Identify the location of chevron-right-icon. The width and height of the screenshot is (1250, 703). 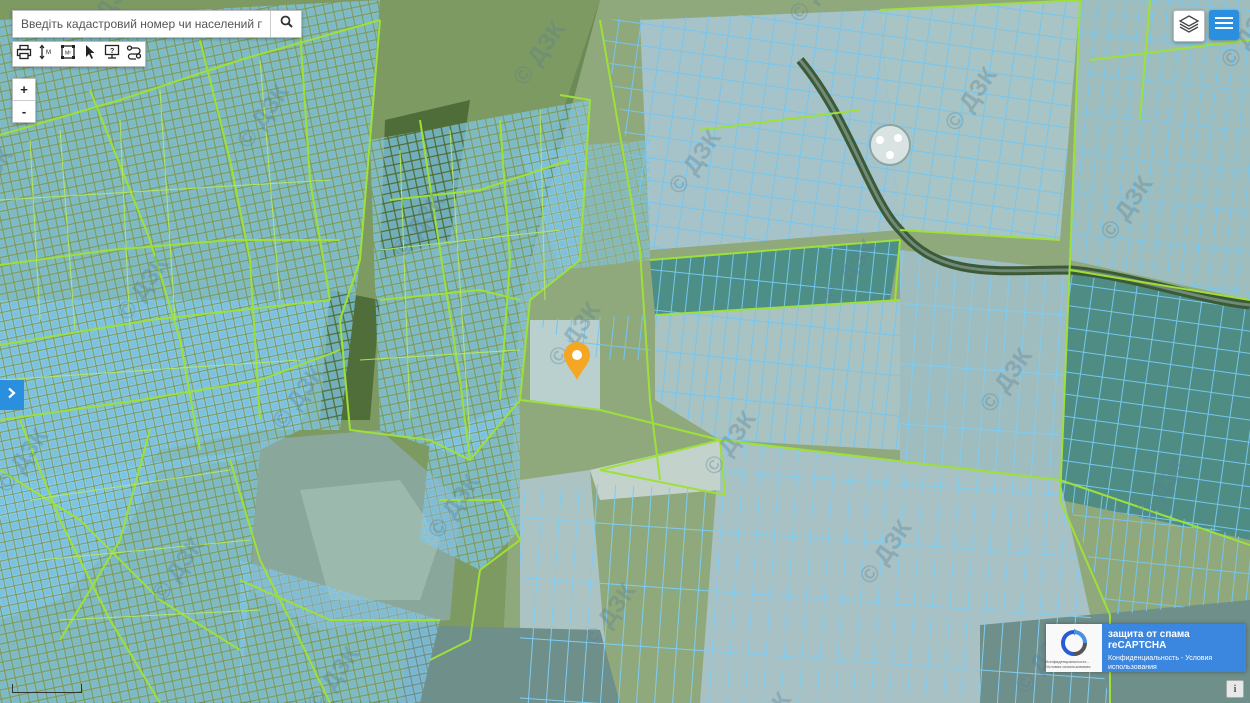
(12, 395).